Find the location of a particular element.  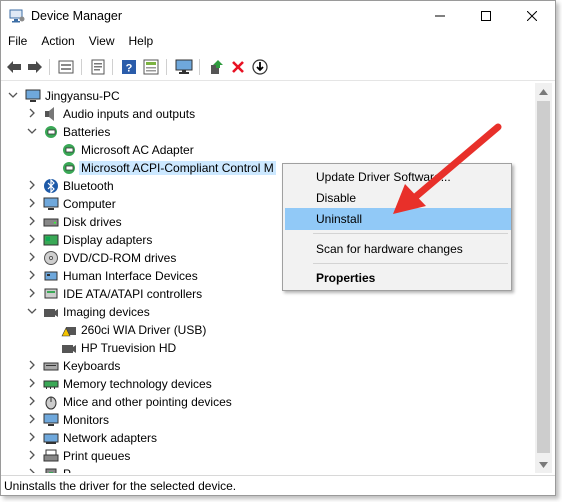

disable-device-button is located at coordinates (260, 67).